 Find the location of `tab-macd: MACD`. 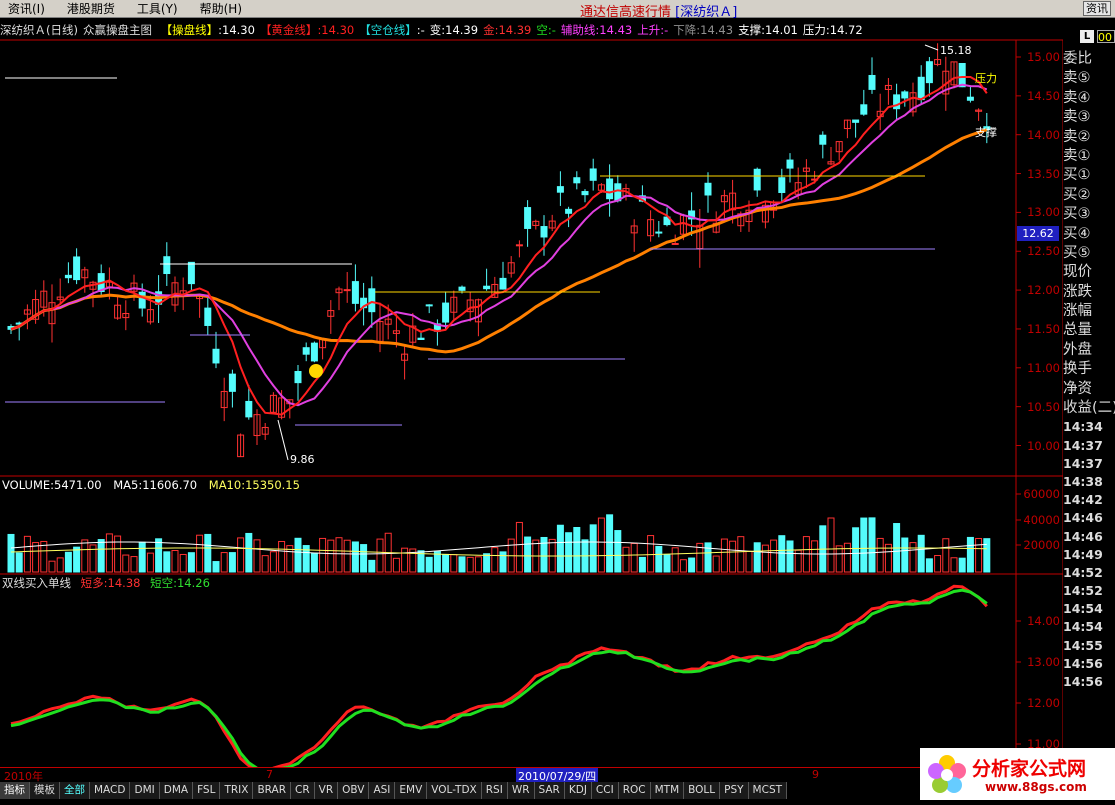

tab-macd: MACD is located at coordinates (110, 790).